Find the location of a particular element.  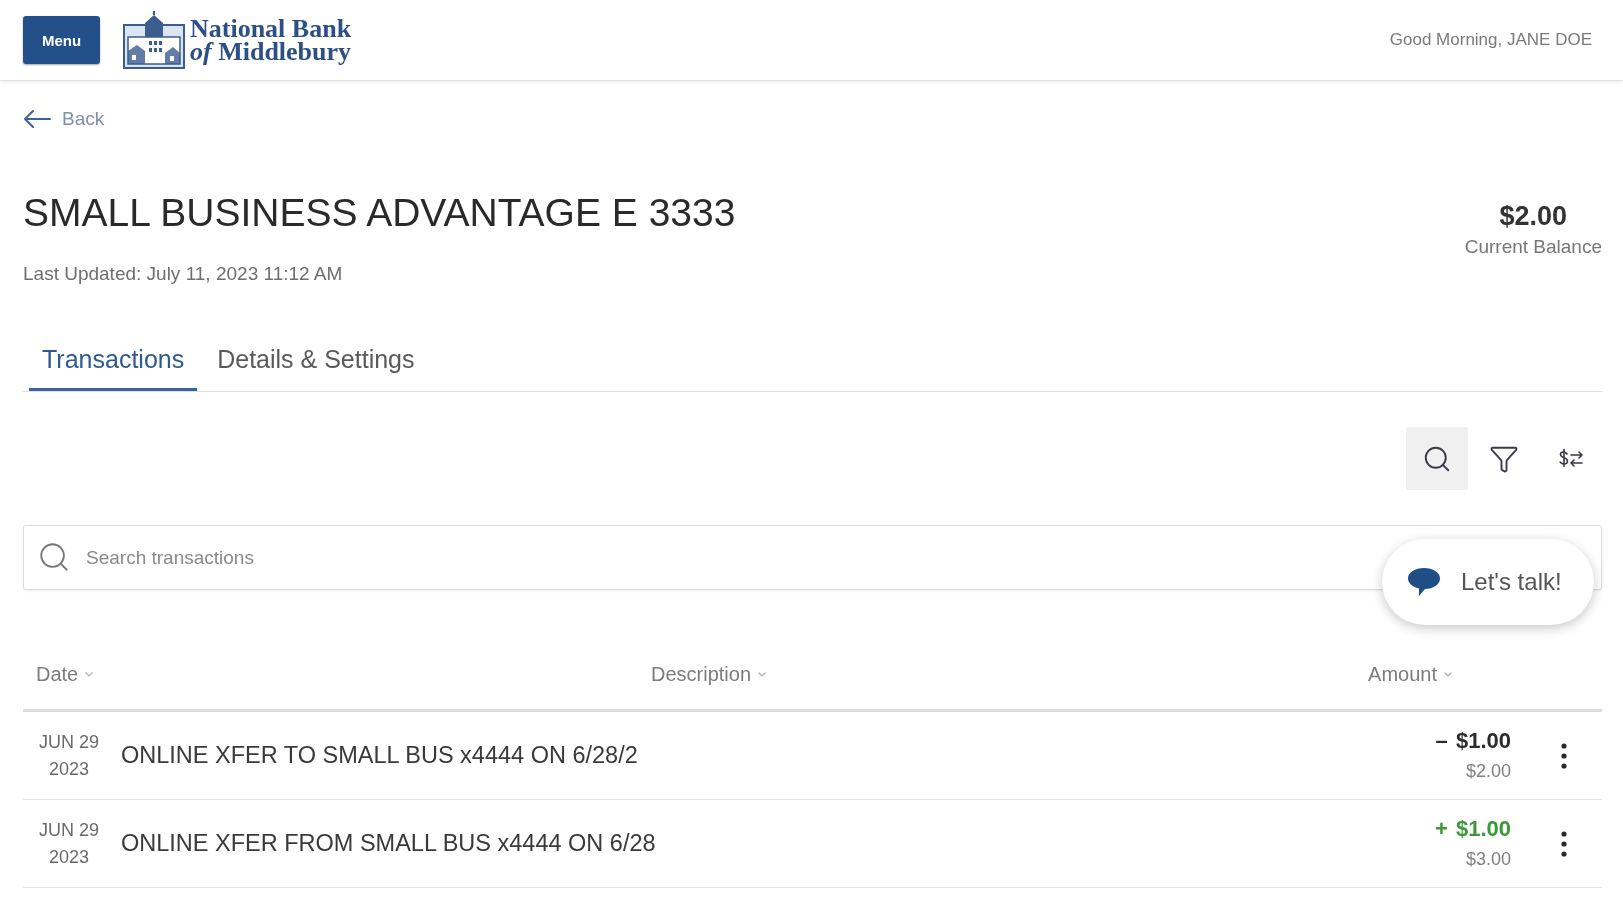

last-updated-text: Last Updated: July 11, 2023 11:12 AM is located at coordinates (183, 274).